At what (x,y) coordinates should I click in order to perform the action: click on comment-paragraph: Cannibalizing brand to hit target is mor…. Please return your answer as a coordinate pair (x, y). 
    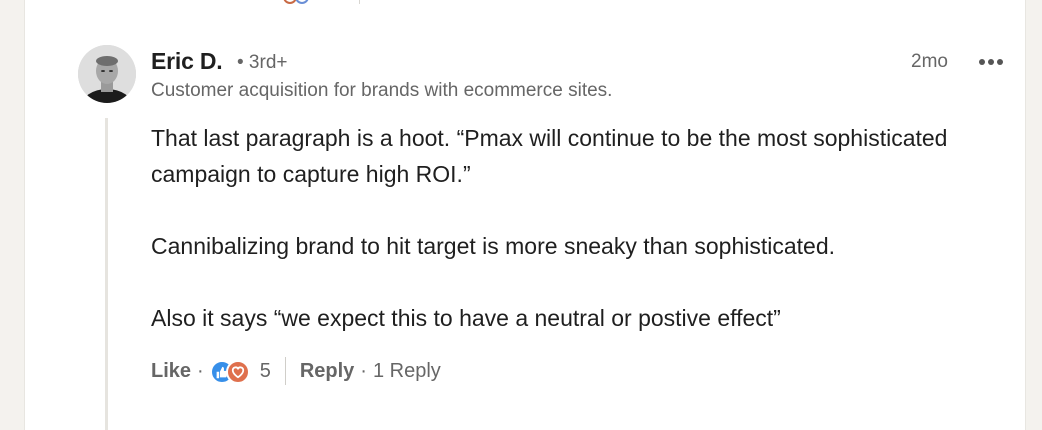
    Looking at the image, I should click on (493, 246).